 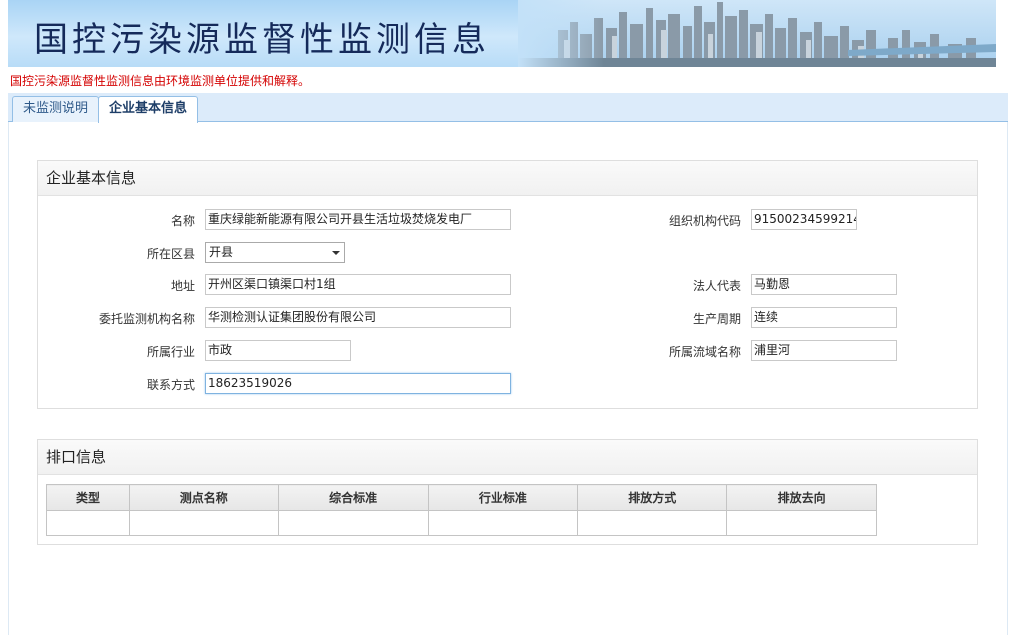 What do you see at coordinates (160, 81) in the screenshot?
I see `notice-text: 国控污染源监督性监测信息由环境监测单位提供和解释。` at bounding box center [160, 81].